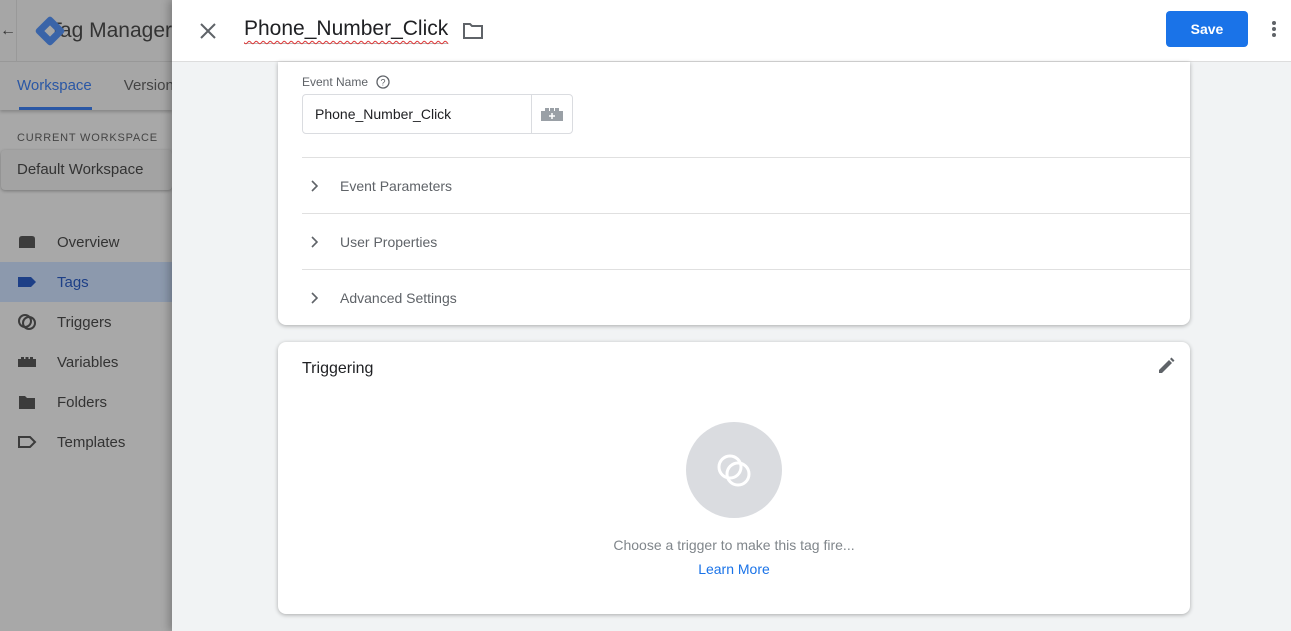  Describe the element at coordinates (54, 86) in the screenshot. I see `tab-workspace: Workspace` at that location.